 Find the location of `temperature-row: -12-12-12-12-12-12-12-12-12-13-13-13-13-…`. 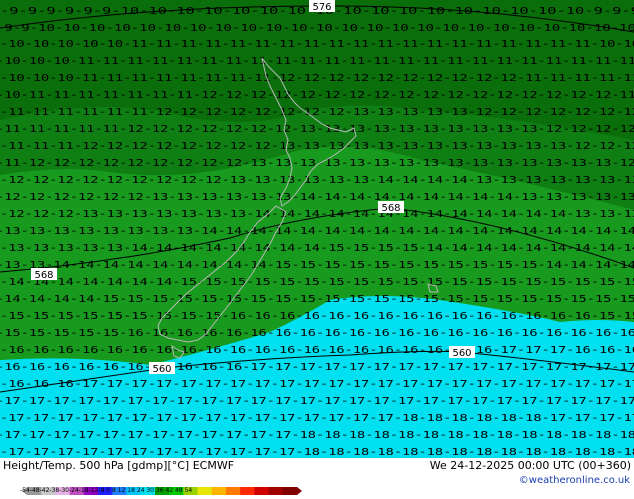

temperature-row: -12-12-12-12-12-12-12-12-12-13-13-13-13-… is located at coordinates (317, 180).